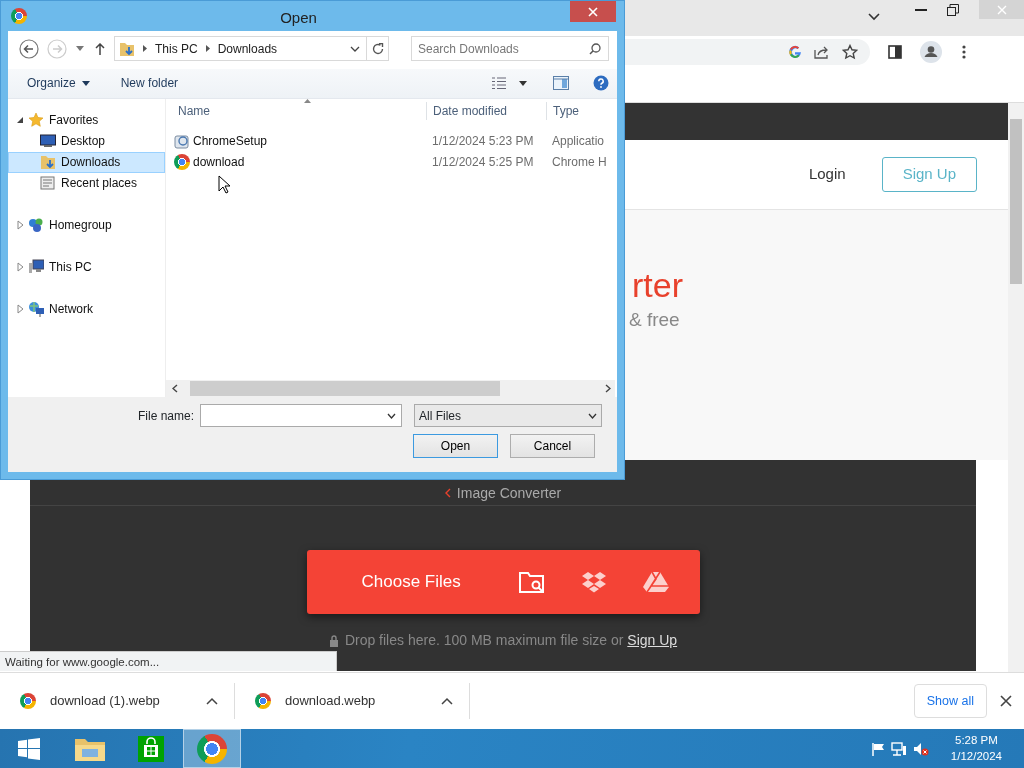  I want to click on breadcrumb-item: Downloads, so click(247, 48).